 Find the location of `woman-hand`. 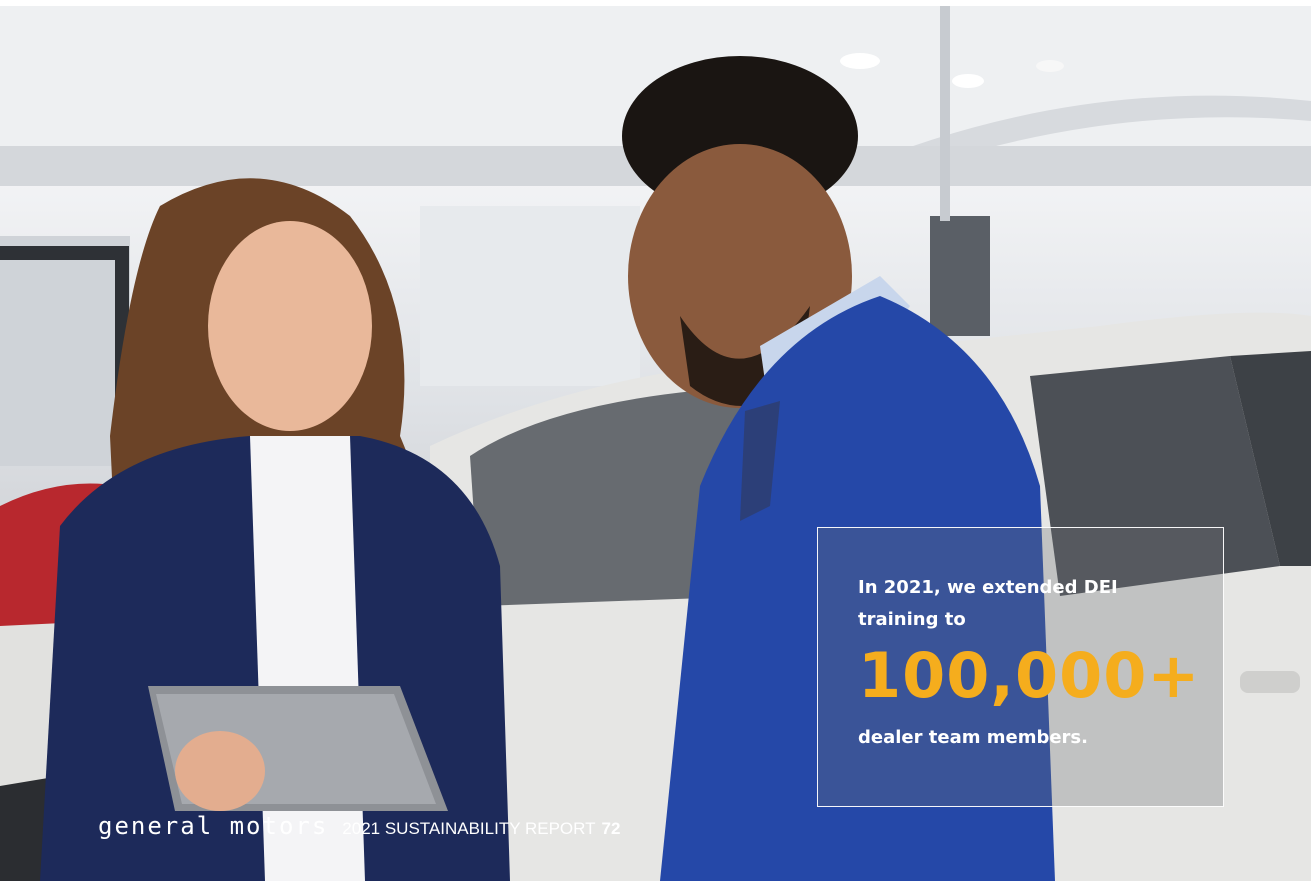

woman-hand is located at coordinates (220, 771).